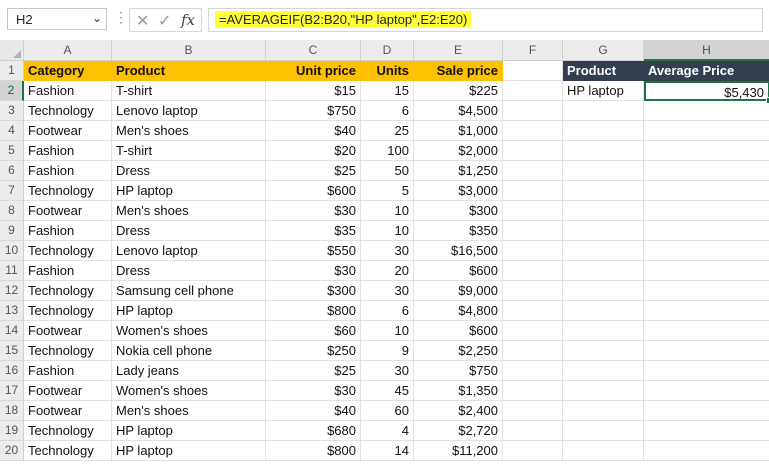 The height and width of the screenshot is (470, 769). I want to click on cell-sale-price: $3,000, so click(458, 191).